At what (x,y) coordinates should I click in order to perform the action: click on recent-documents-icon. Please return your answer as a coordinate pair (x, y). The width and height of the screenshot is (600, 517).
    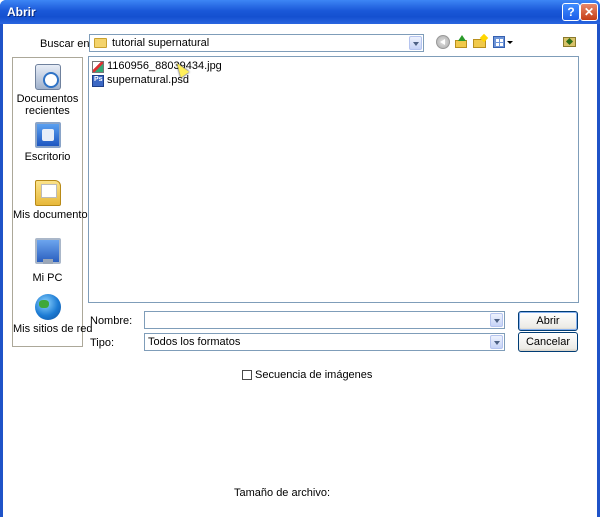
    Looking at the image, I should click on (47, 77).